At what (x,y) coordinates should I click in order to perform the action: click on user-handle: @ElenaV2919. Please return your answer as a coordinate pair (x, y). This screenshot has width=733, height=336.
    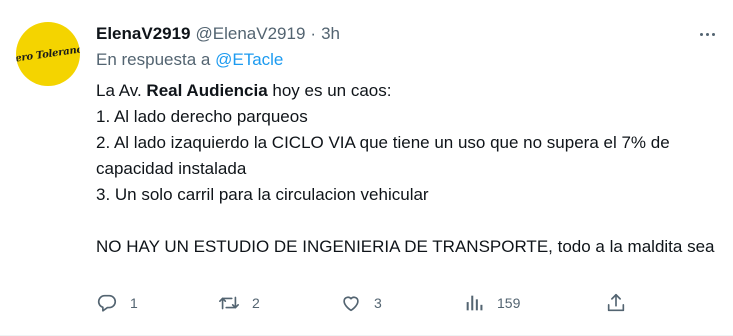
    Looking at the image, I should click on (251, 34).